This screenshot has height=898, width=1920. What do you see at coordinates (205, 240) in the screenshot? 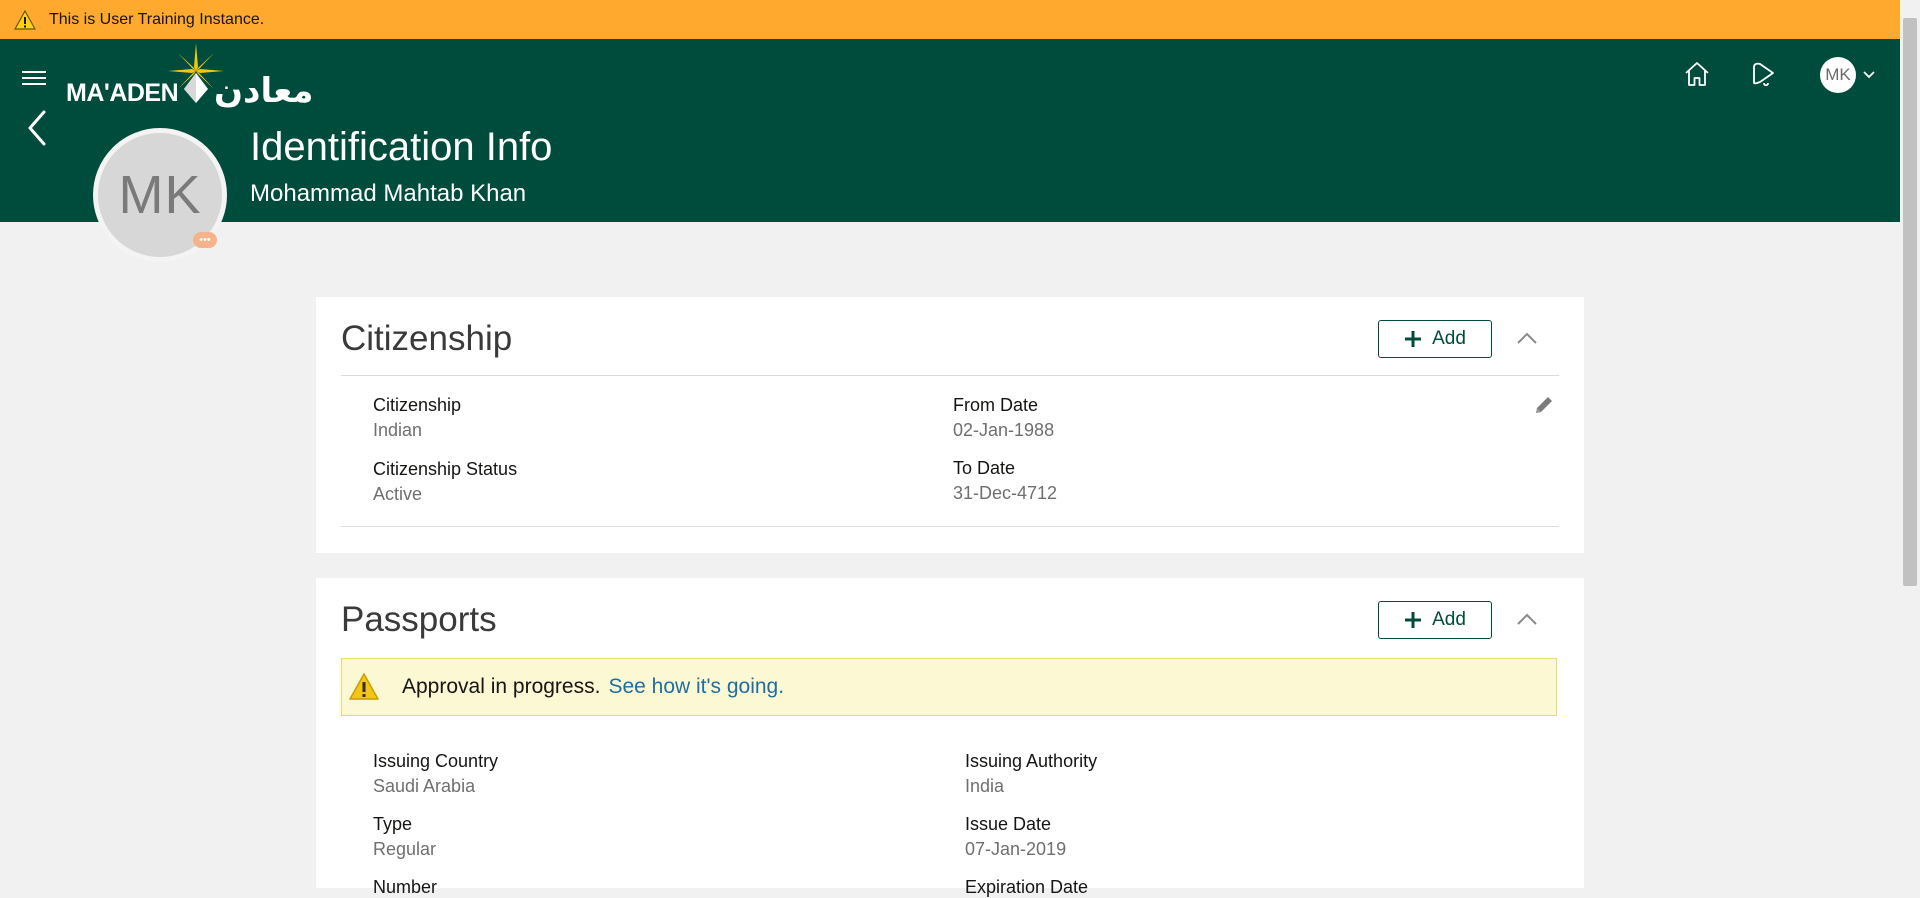
I see `presence-status-icon: •••` at bounding box center [205, 240].